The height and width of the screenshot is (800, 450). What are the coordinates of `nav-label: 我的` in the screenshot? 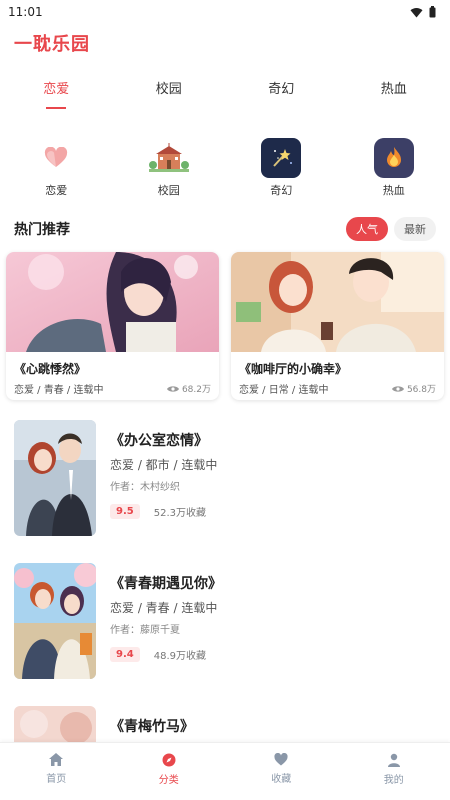 It's located at (393, 780).